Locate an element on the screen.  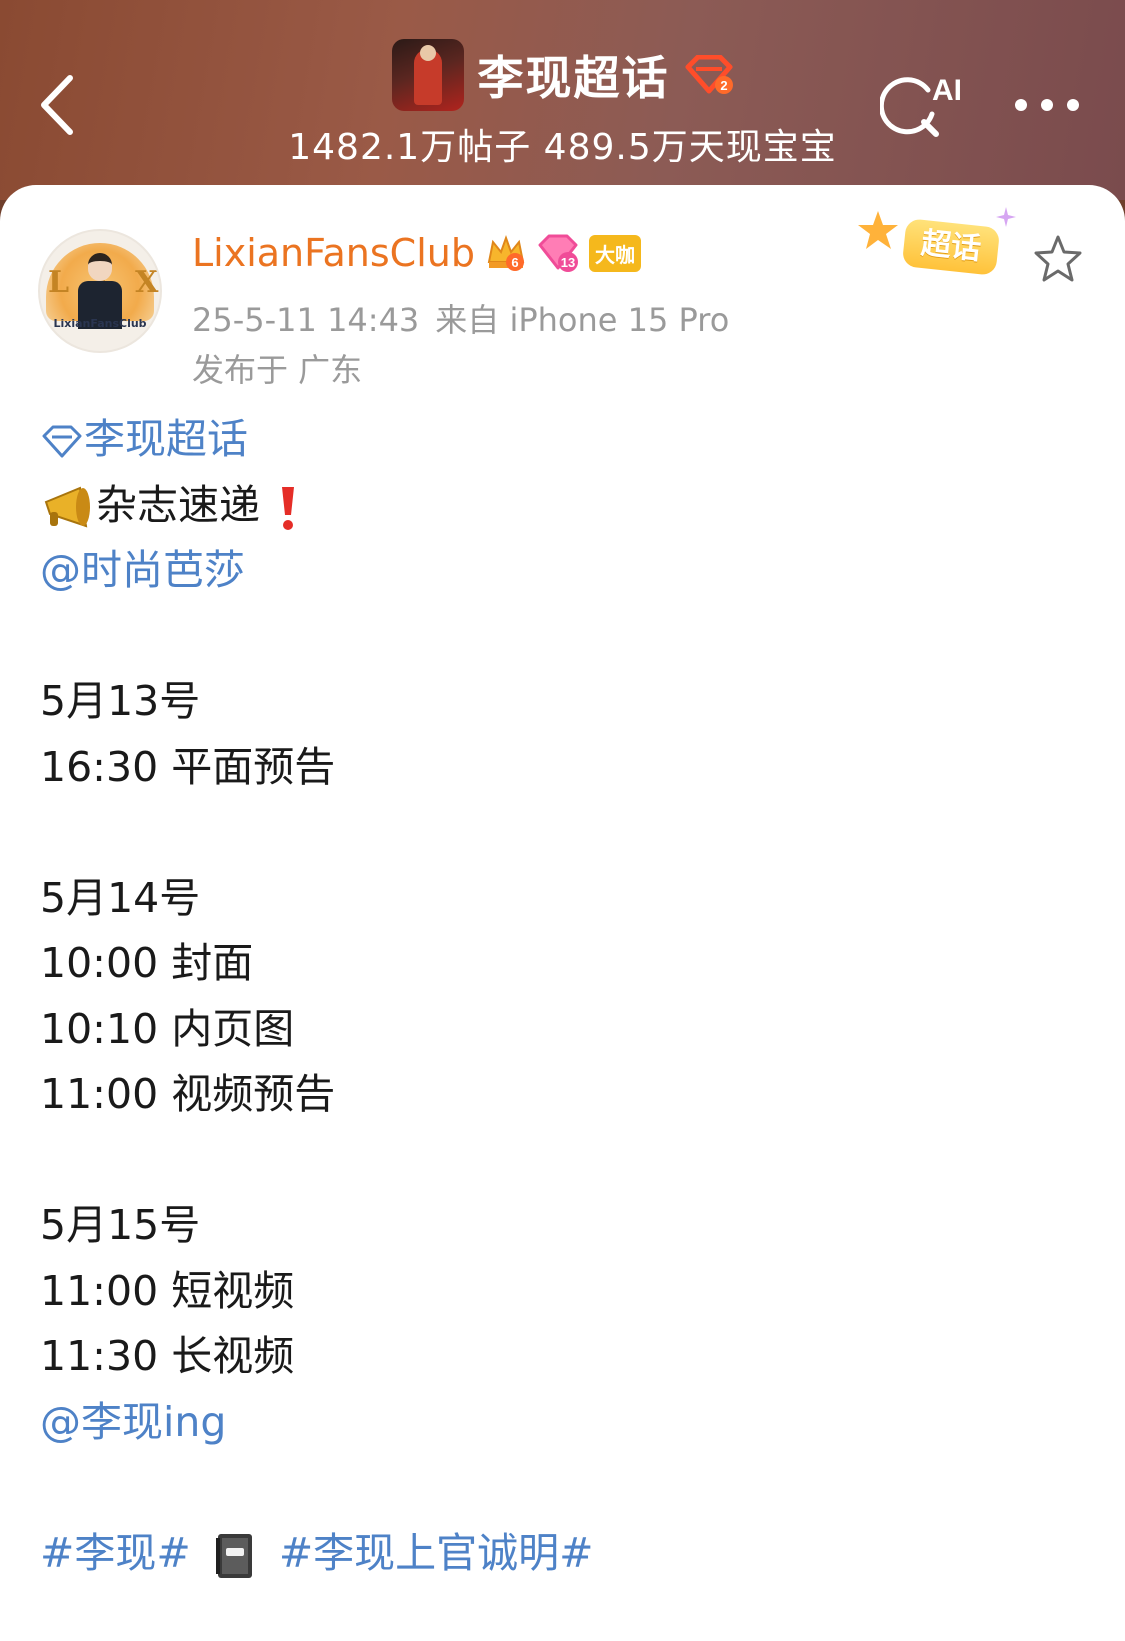
announce-text: 杂志速递 is located at coordinates (178, 504).